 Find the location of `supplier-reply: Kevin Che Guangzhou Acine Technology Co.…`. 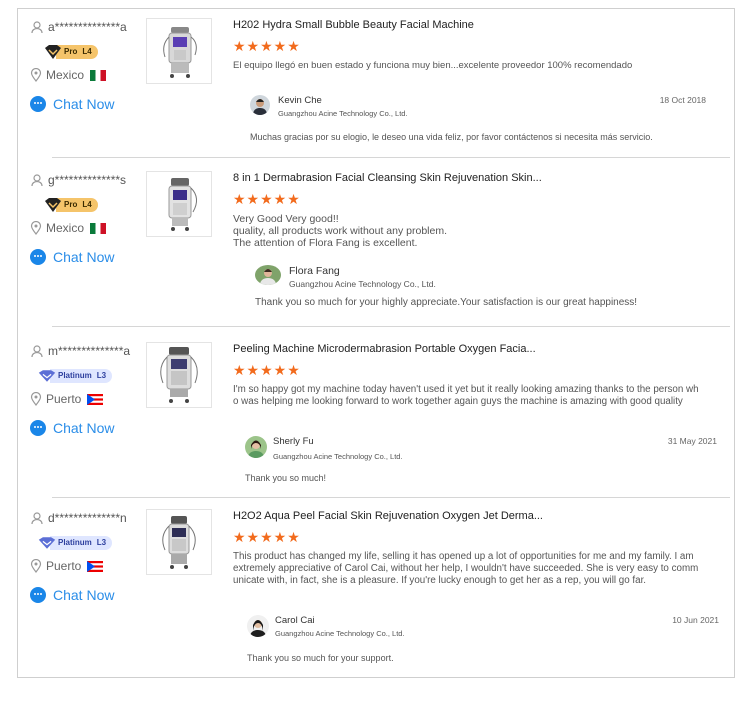

supplier-reply: Kevin Che Guangzhou Acine Technology Co.… is located at coordinates (478, 120).